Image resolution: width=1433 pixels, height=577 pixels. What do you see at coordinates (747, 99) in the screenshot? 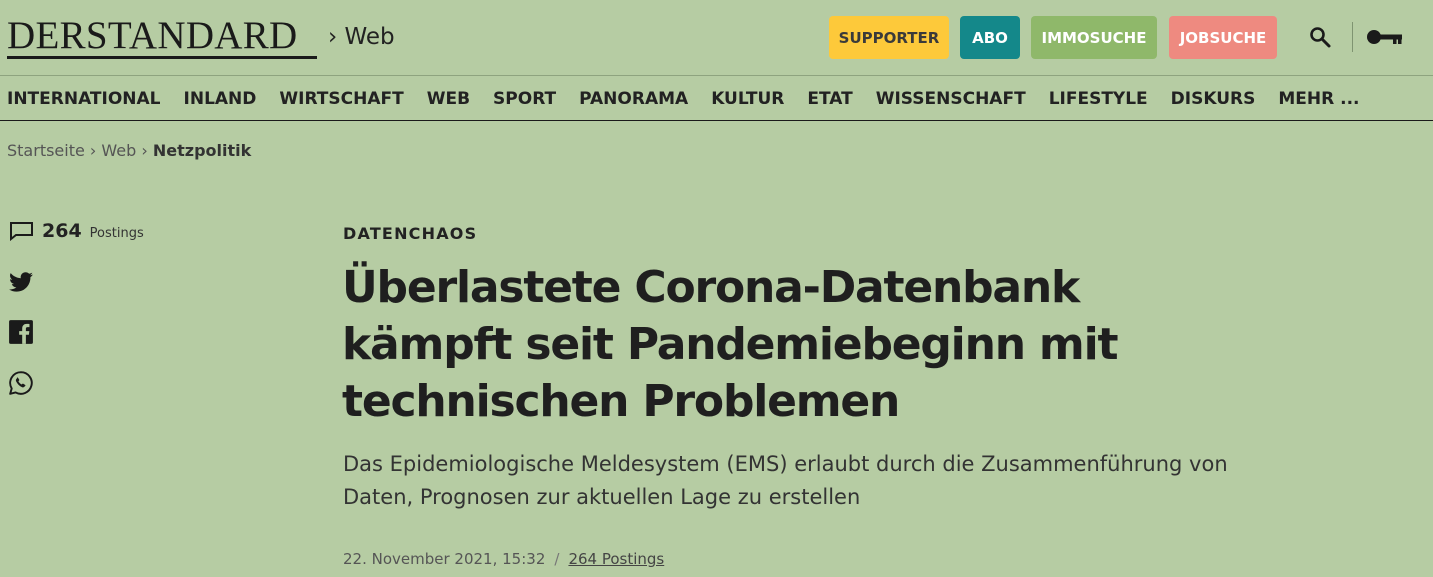
I see `nav-item-kultur: KULTUR` at bounding box center [747, 99].